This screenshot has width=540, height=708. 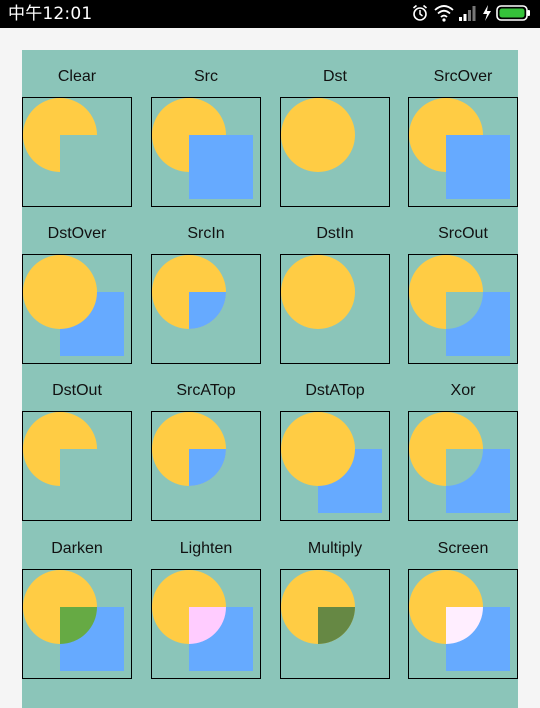 What do you see at coordinates (77, 548) in the screenshot?
I see `mode-label-darken: Darken` at bounding box center [77, 548].